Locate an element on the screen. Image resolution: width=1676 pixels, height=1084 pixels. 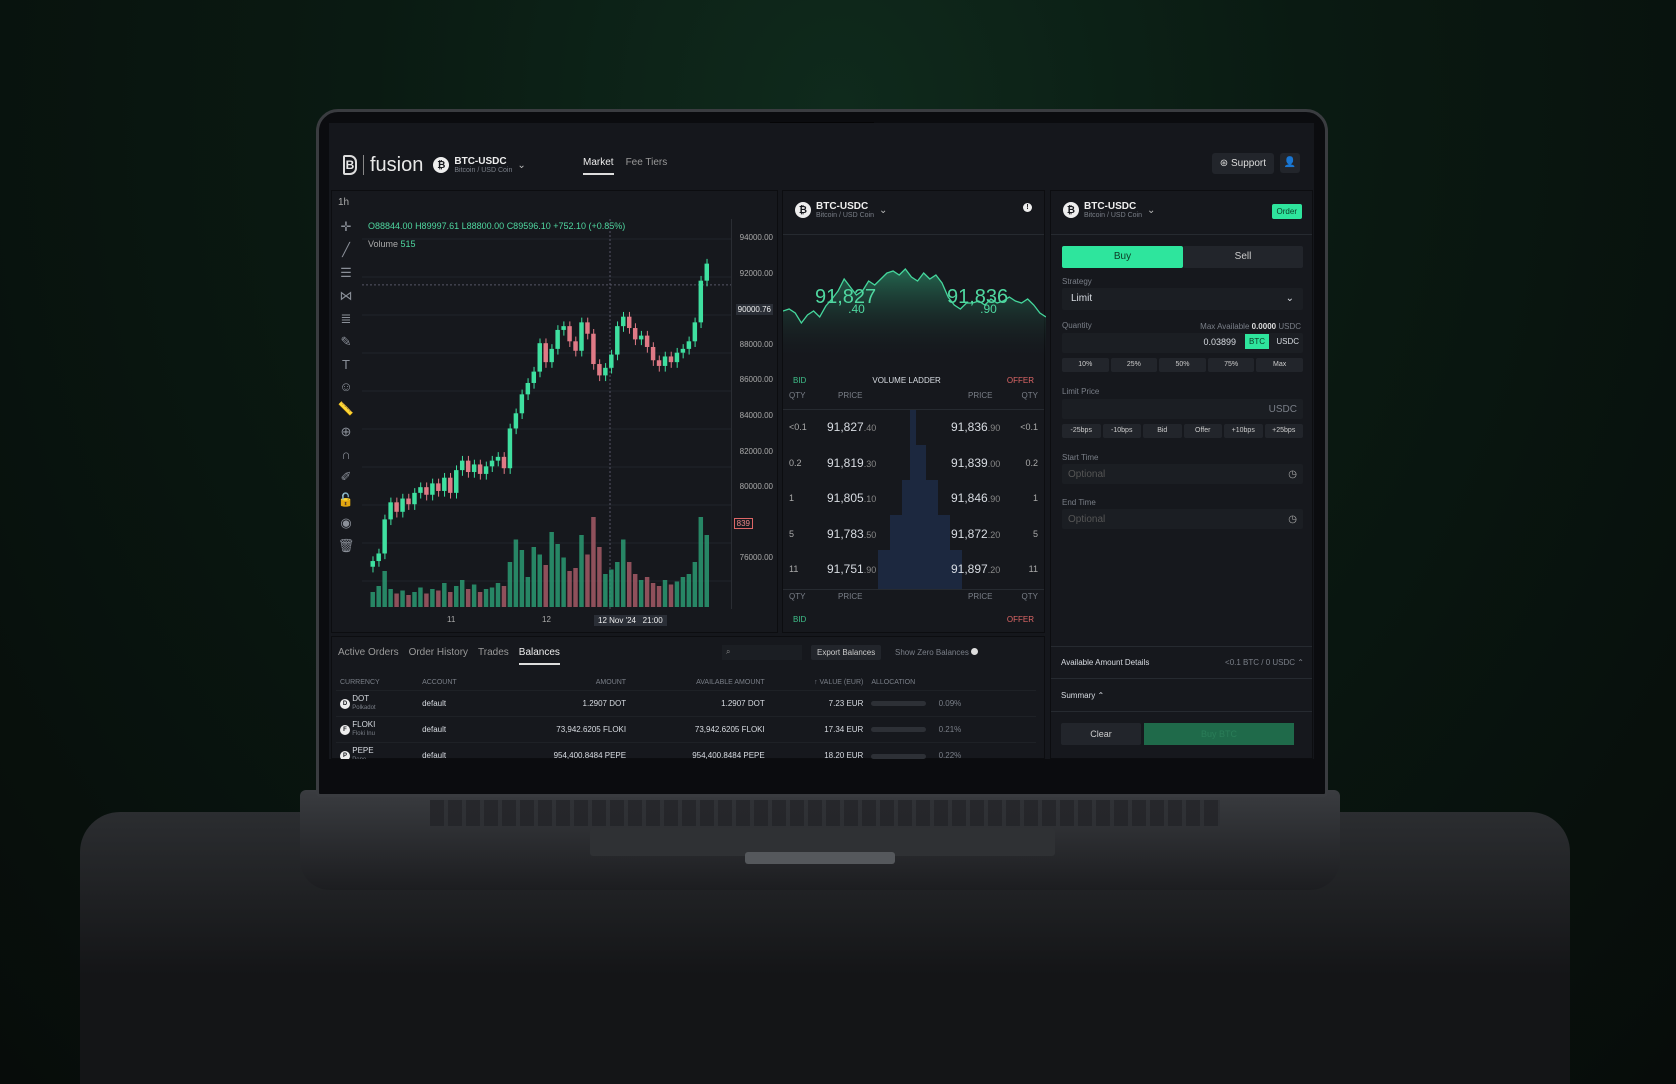
trash-icon: 🗑 is located at coordinates (346, 546).